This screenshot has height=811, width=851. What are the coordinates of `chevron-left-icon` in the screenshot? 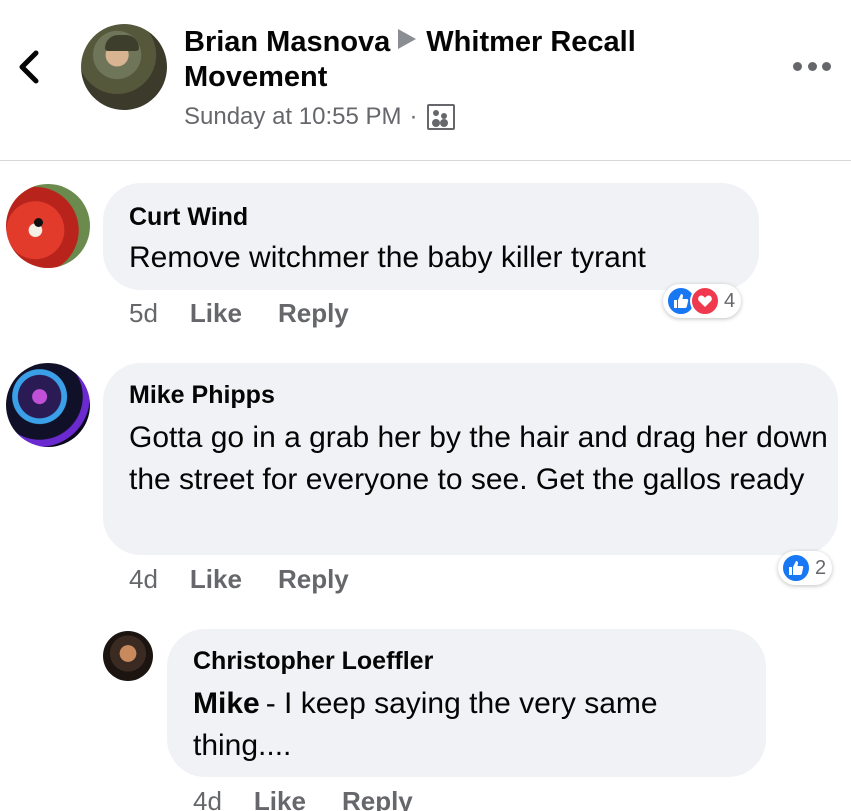 It's located at (29, 67).